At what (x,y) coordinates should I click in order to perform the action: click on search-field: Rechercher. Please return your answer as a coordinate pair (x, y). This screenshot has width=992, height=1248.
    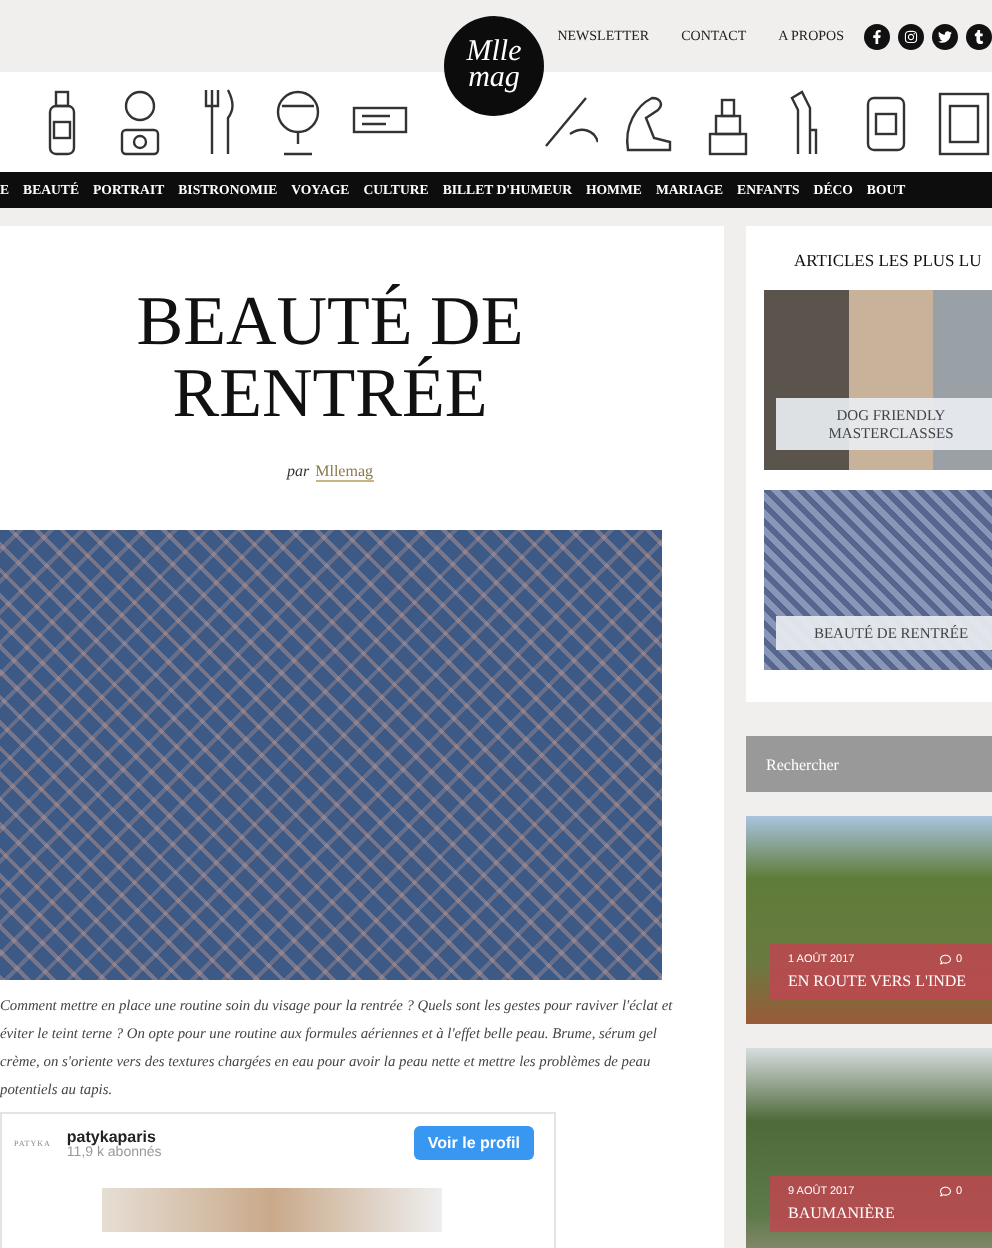
    Looking at the image, I should click on (869, 764).